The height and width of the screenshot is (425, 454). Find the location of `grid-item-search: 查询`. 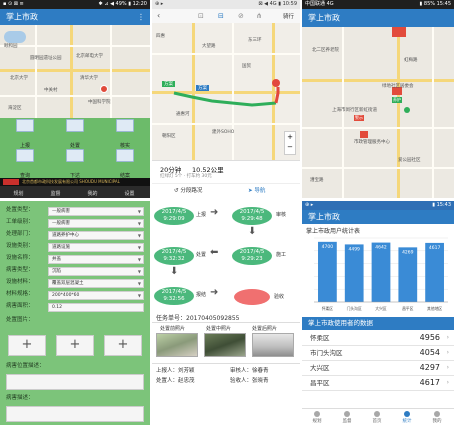

grid-item-search: 查询 is located at coordinates (25, 163).